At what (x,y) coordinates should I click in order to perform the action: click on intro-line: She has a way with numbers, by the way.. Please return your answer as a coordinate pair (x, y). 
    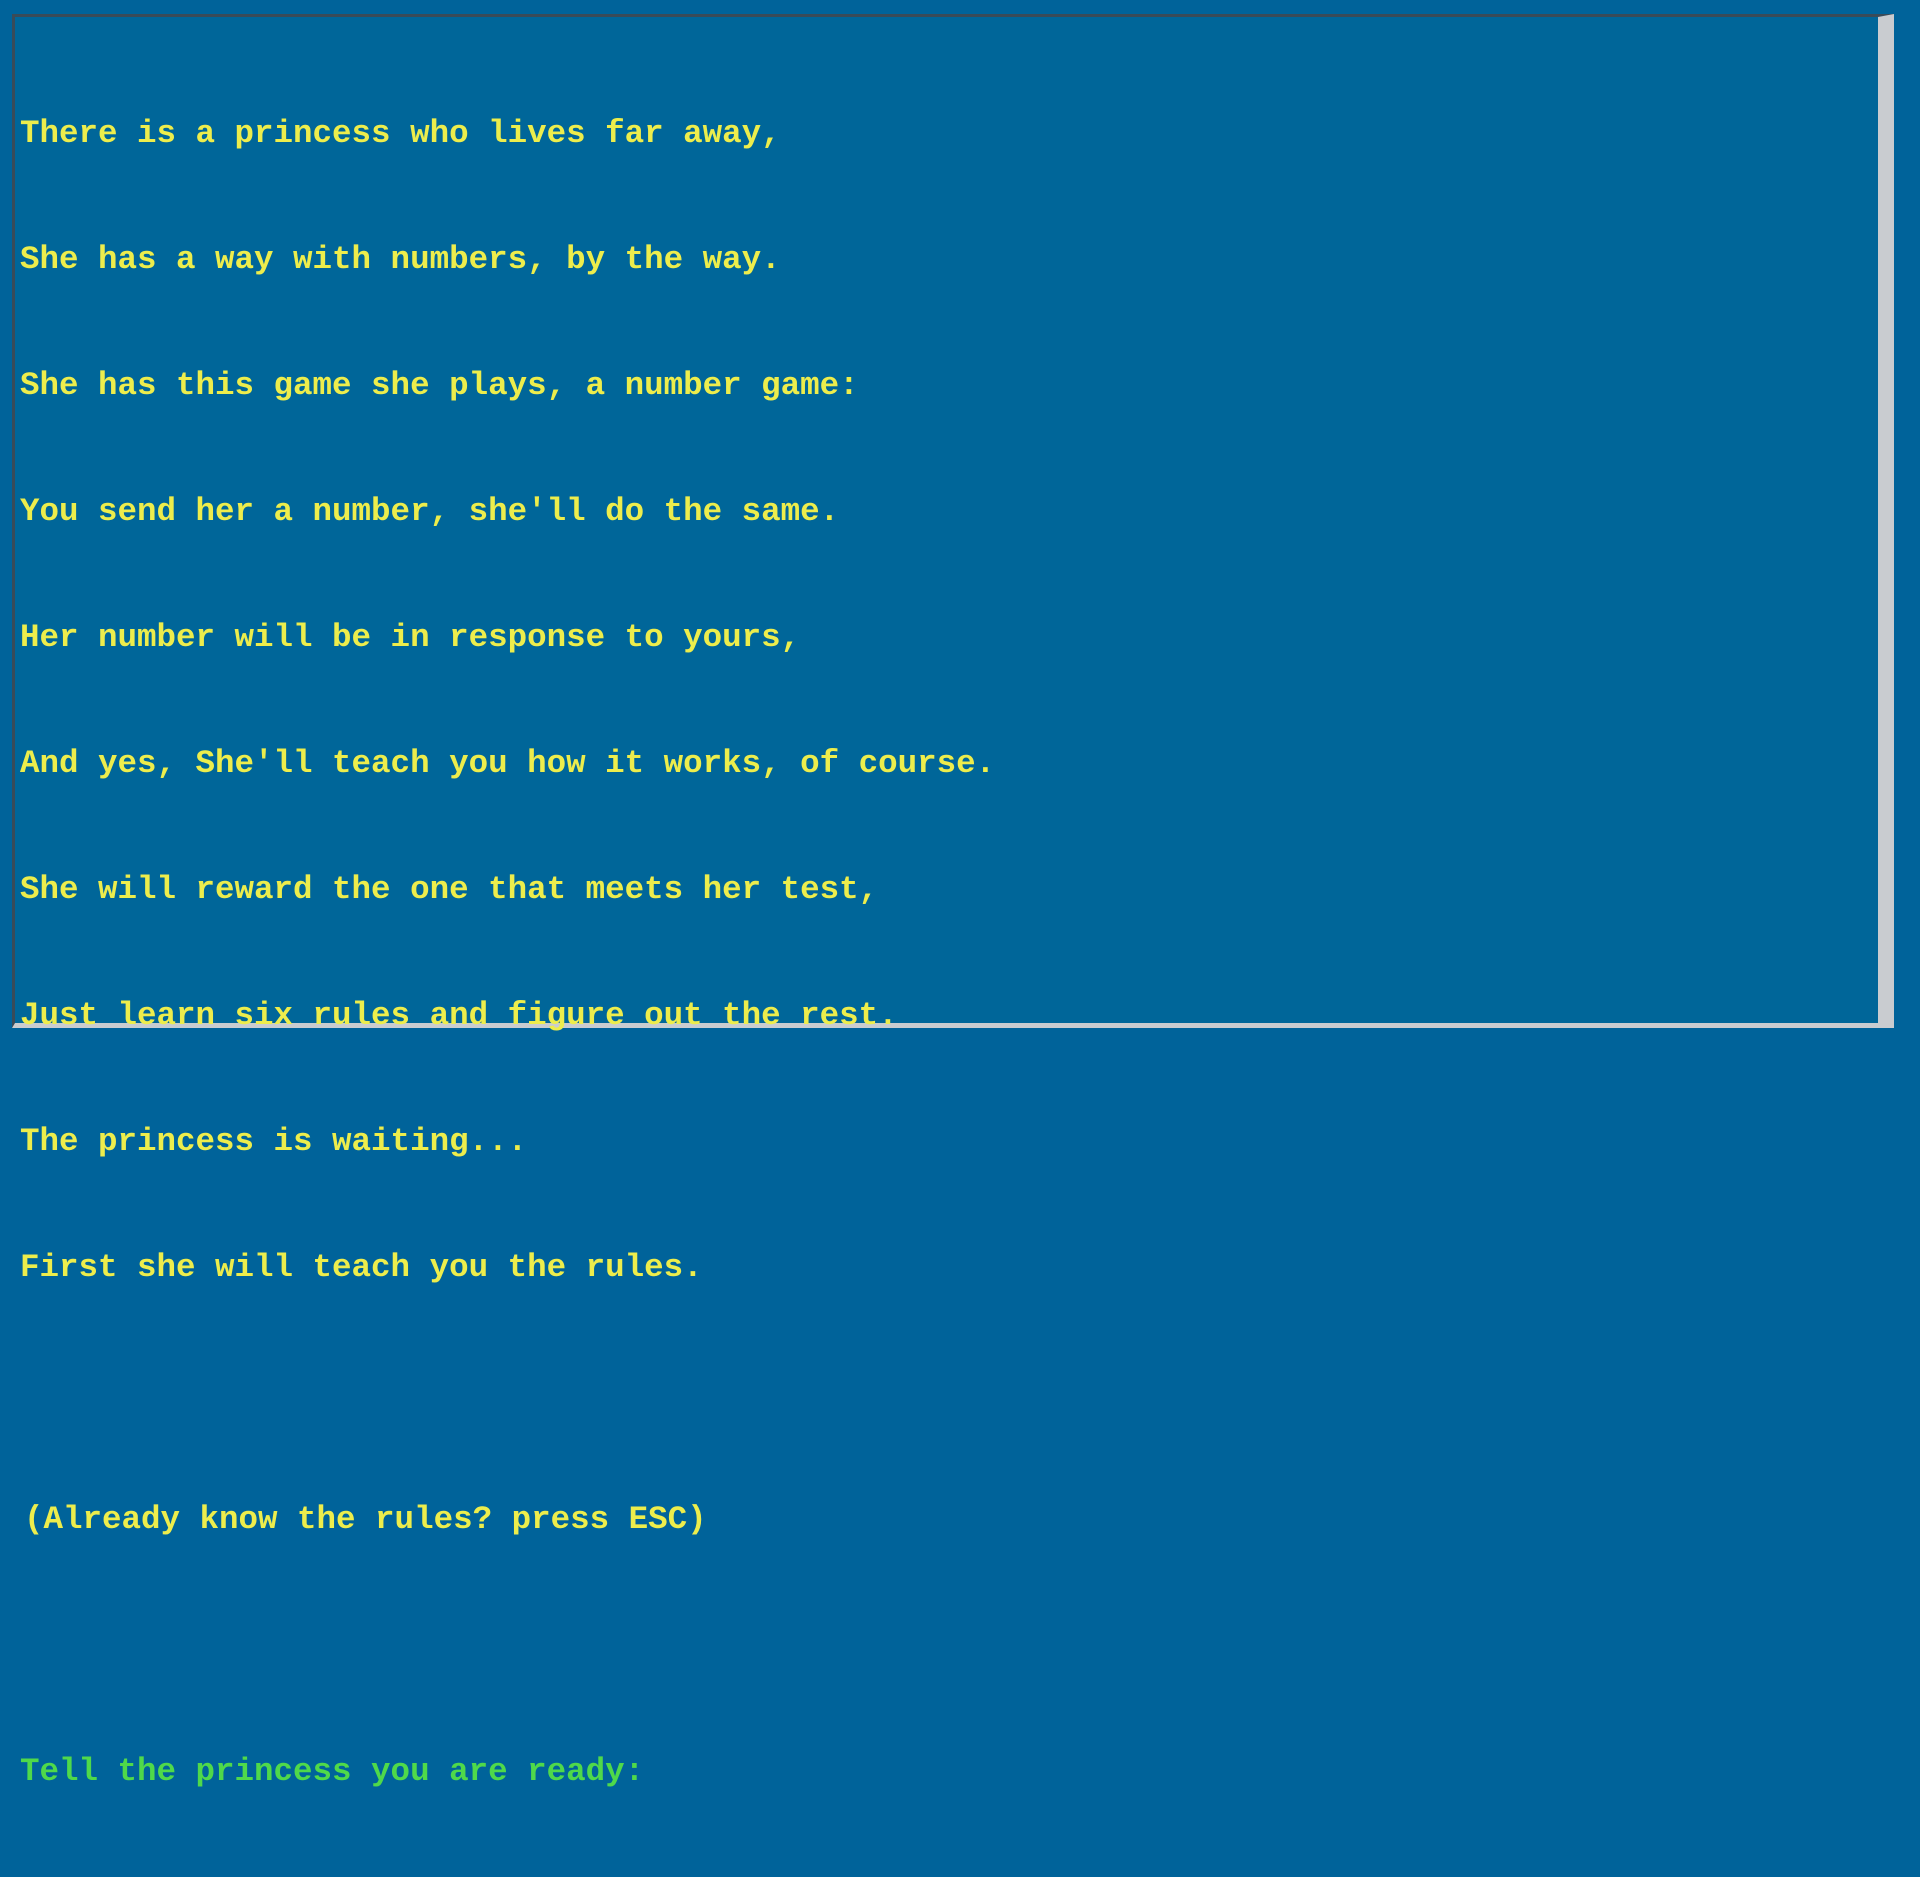
    Looking at the image, I should click on (400, 259).